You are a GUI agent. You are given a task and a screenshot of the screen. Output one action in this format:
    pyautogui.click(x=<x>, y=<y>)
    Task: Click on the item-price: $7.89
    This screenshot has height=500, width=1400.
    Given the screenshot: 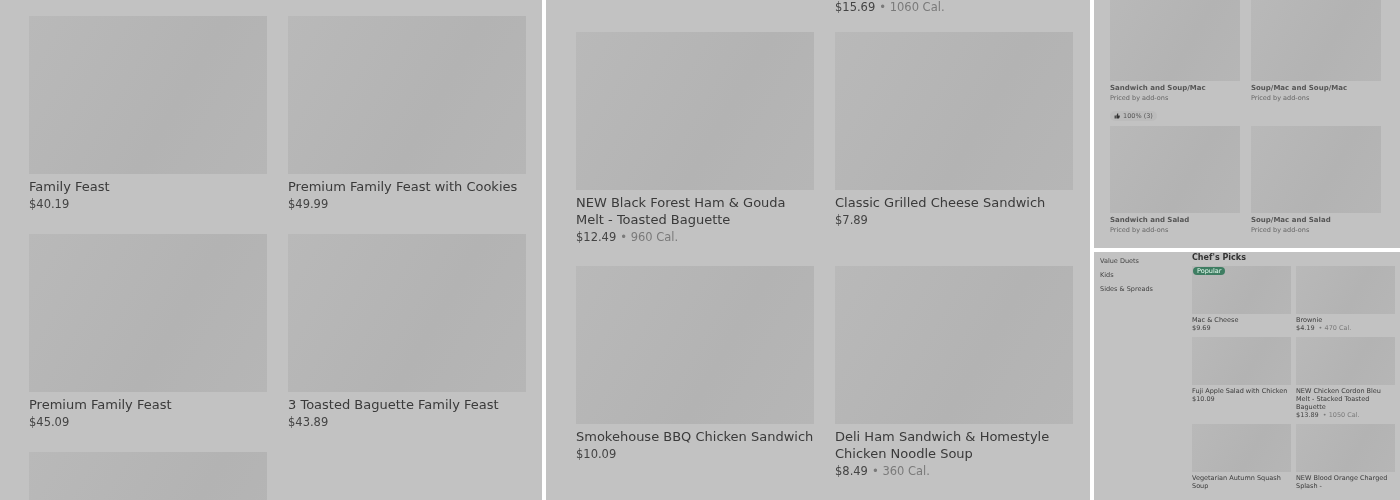 What is the action you would take?
    pyautogui.click(x=851, y=220)
    